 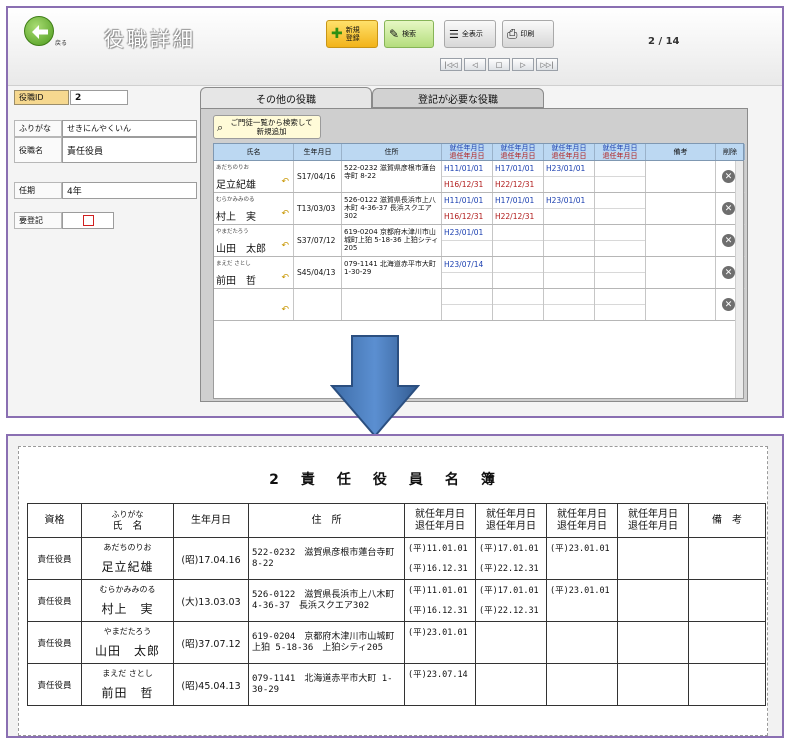 What do you see at coordinates (392, 240) in the screenshot?
I see `grid-cell-address: 619-0204 京都府木津川市山城町上狛 5-18-36 上狛シティ205` at bounding box center [392, 240].